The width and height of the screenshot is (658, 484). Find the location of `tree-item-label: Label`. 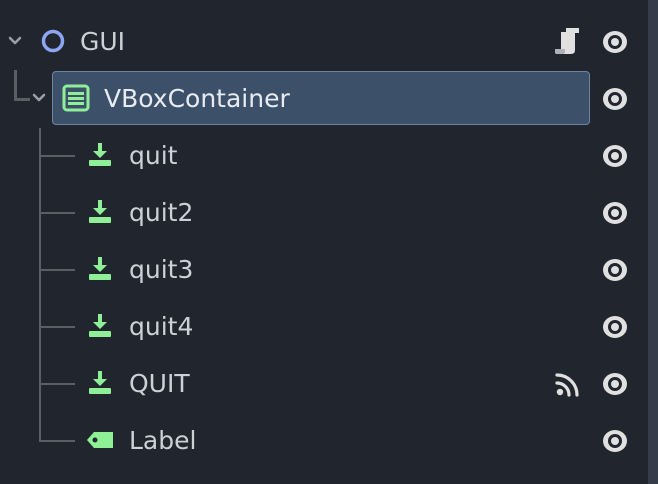

tree-item-label: Label is located at coordinates (163, 440).